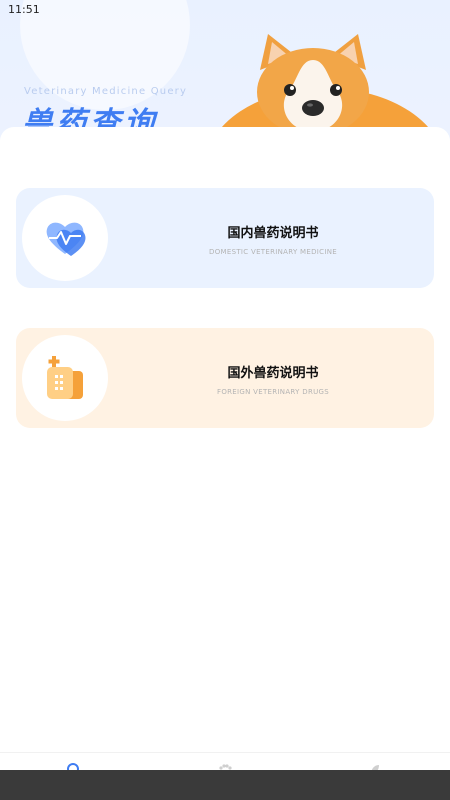  Describe the element at coordinates (225, 785) in the screenshot. I see `system-navigation-bar` at that location.